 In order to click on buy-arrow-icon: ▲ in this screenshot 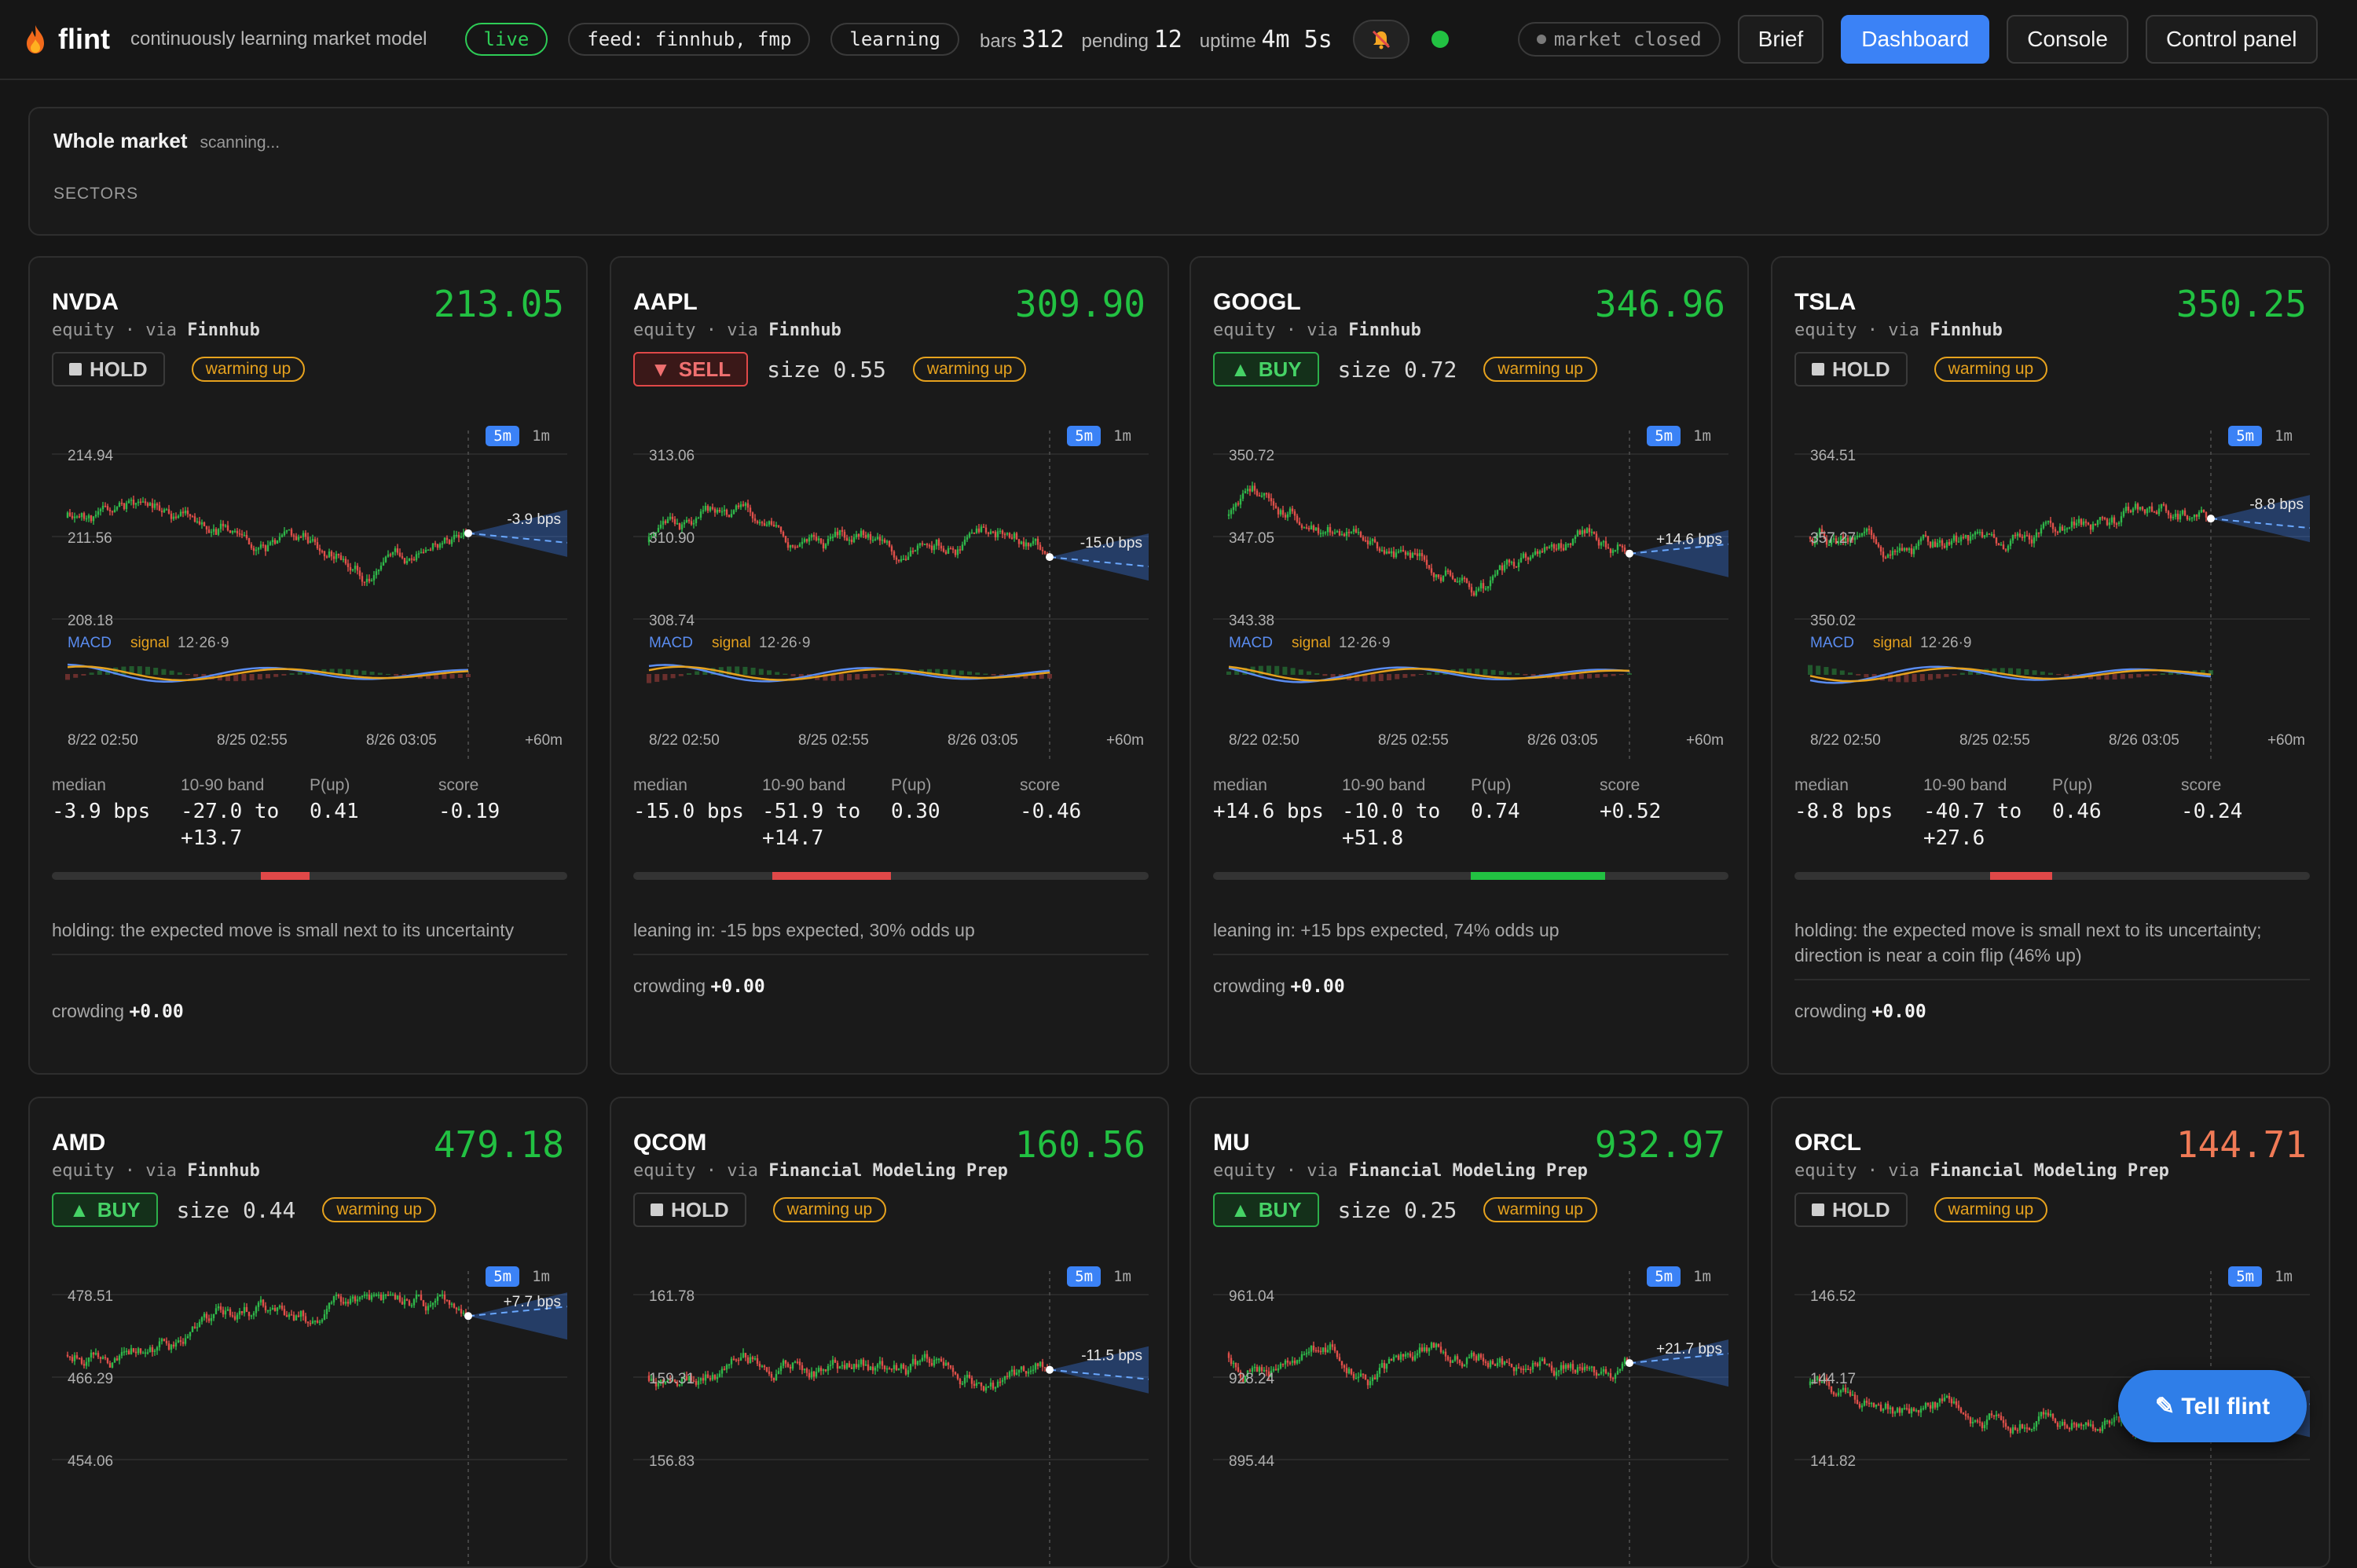, I will do `click(1240, 1210)`.